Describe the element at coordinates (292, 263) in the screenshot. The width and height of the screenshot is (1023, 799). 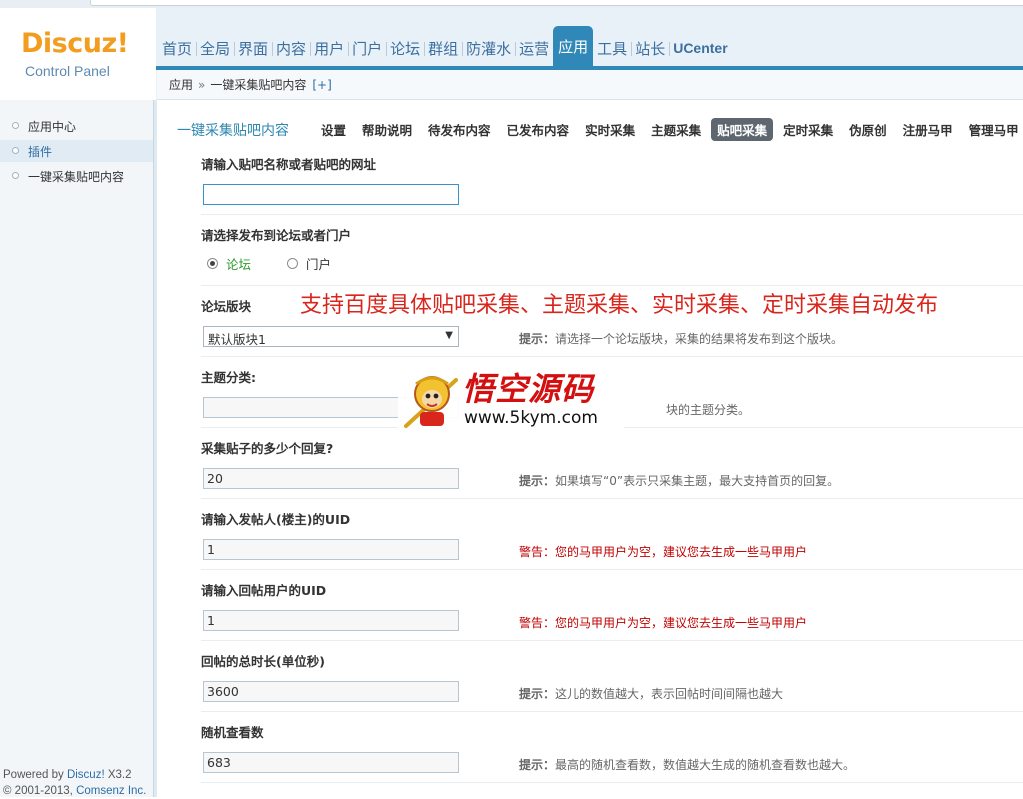
I see `radio-unchecked-icon` at that location.